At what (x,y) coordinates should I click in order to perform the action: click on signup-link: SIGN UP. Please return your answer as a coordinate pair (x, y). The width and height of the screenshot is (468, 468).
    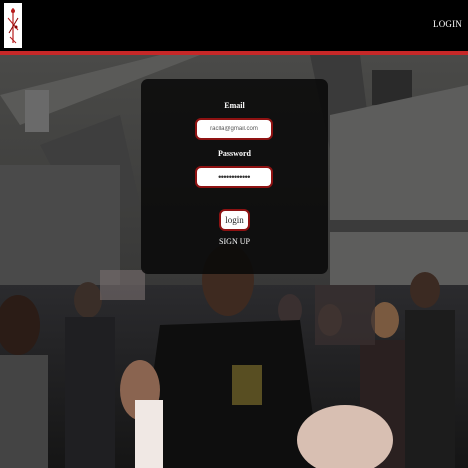
    Looking at the image, I should click on (234, 241).